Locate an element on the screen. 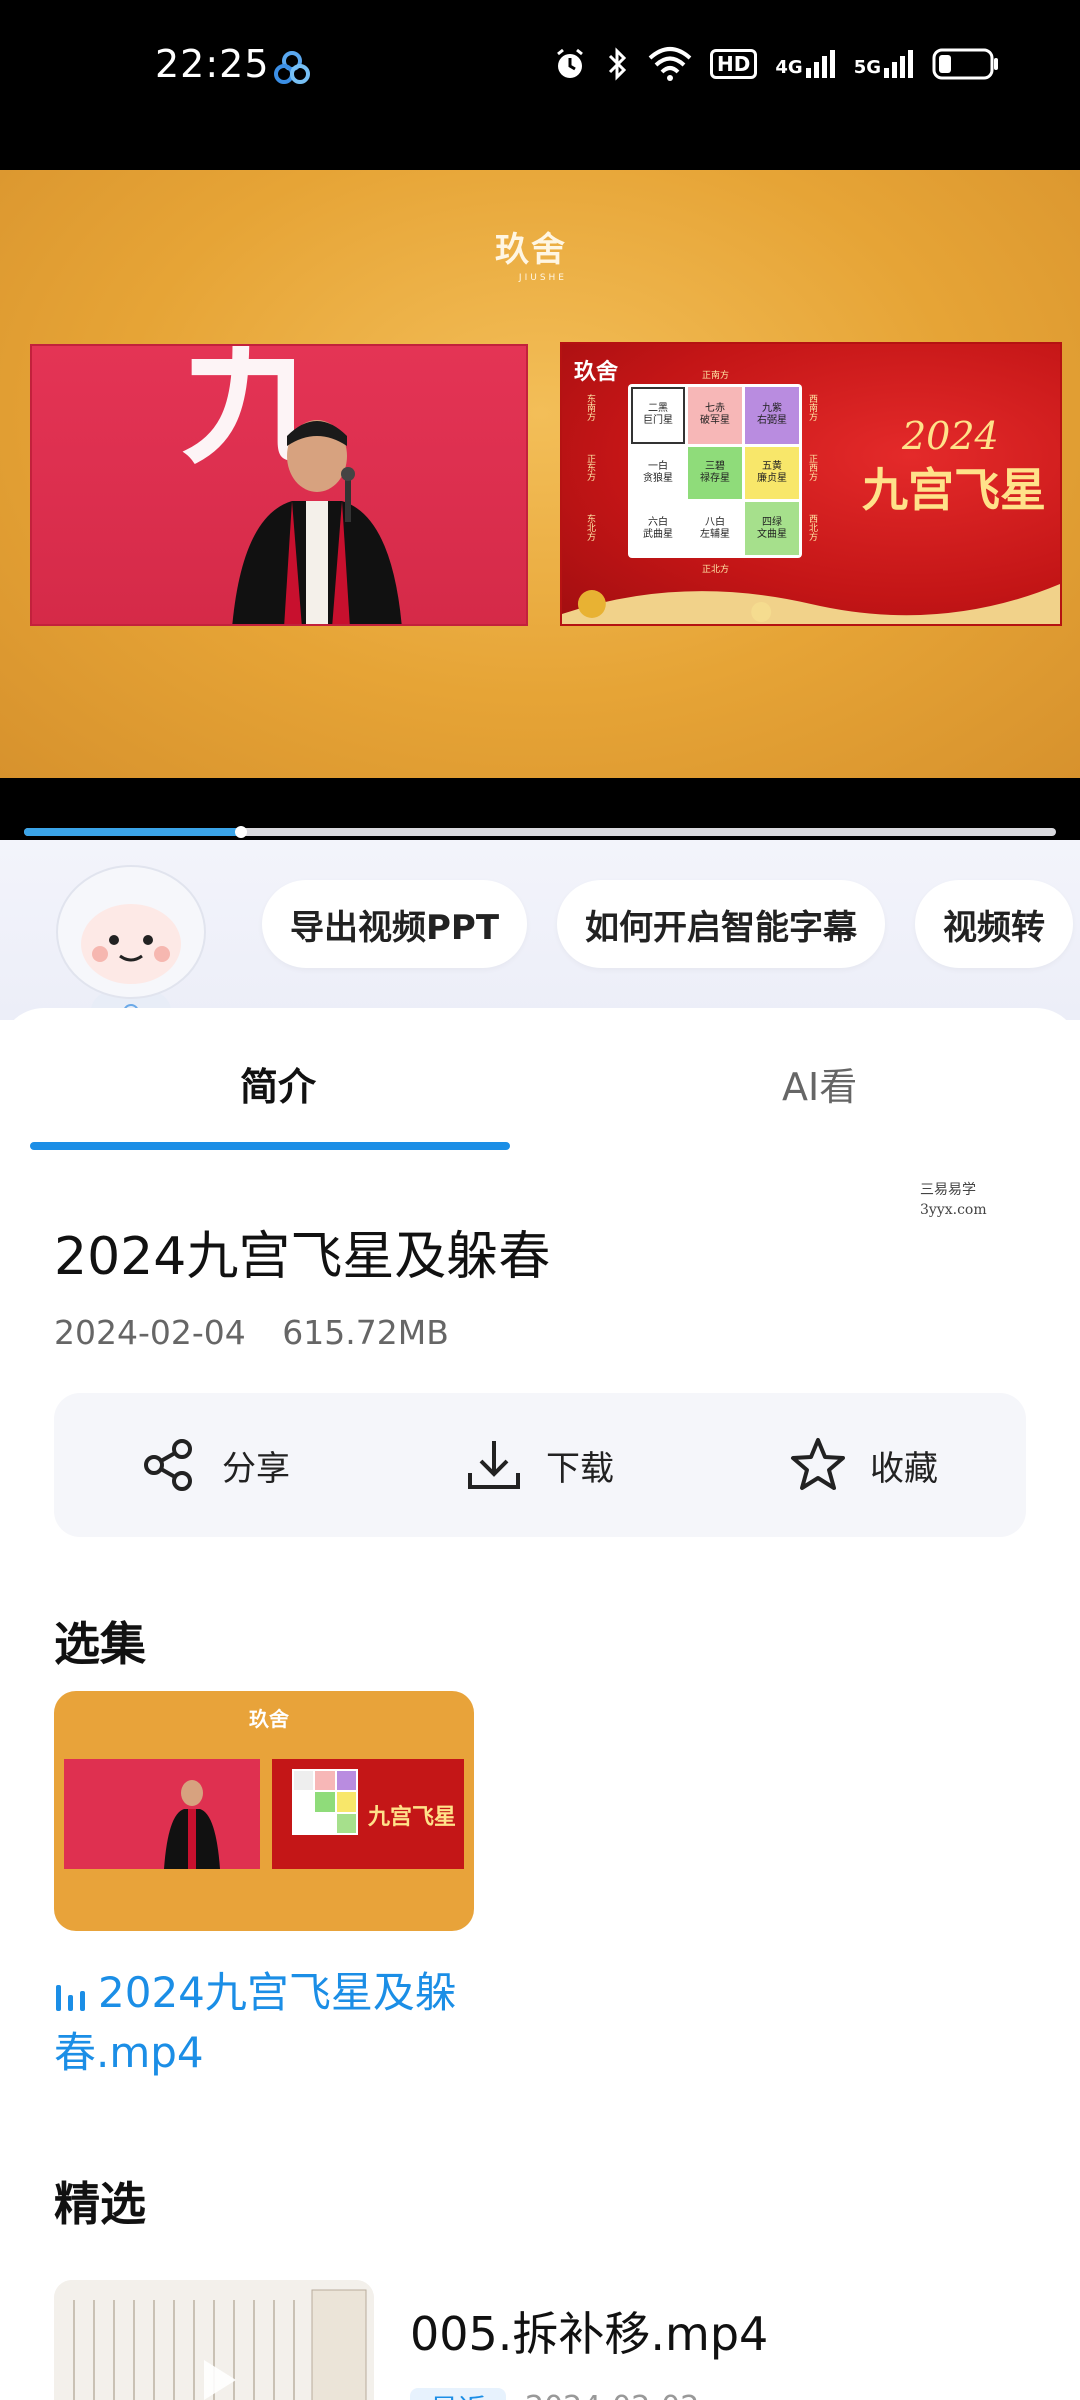  panel-title: 九宫飞星 is located at coordinates (954, 490).